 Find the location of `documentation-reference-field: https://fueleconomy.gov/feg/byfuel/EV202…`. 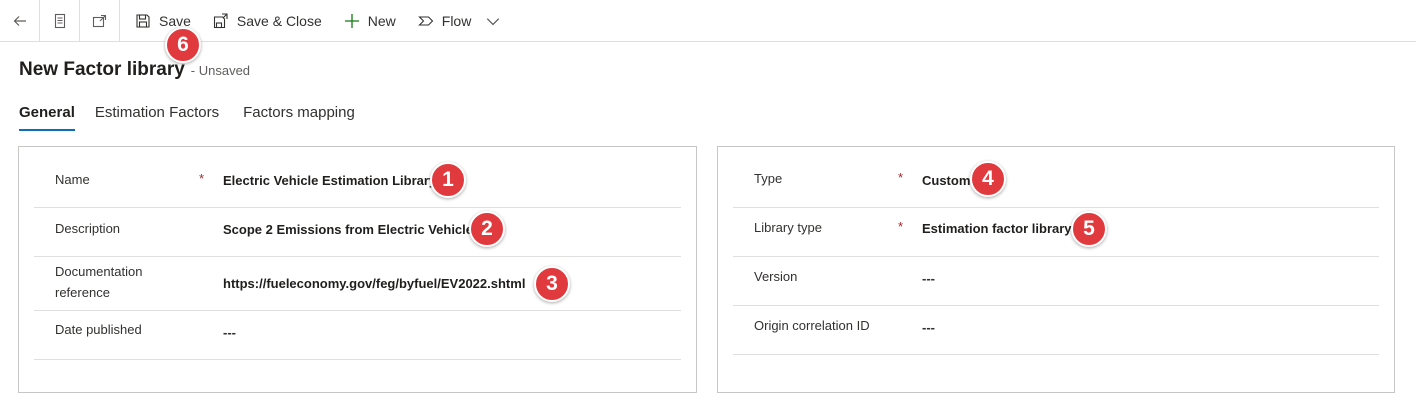

documentation-reference-field: https://fueleconomy.gov/feg/byfuel/EV202… is located at coordinates (374, 283).